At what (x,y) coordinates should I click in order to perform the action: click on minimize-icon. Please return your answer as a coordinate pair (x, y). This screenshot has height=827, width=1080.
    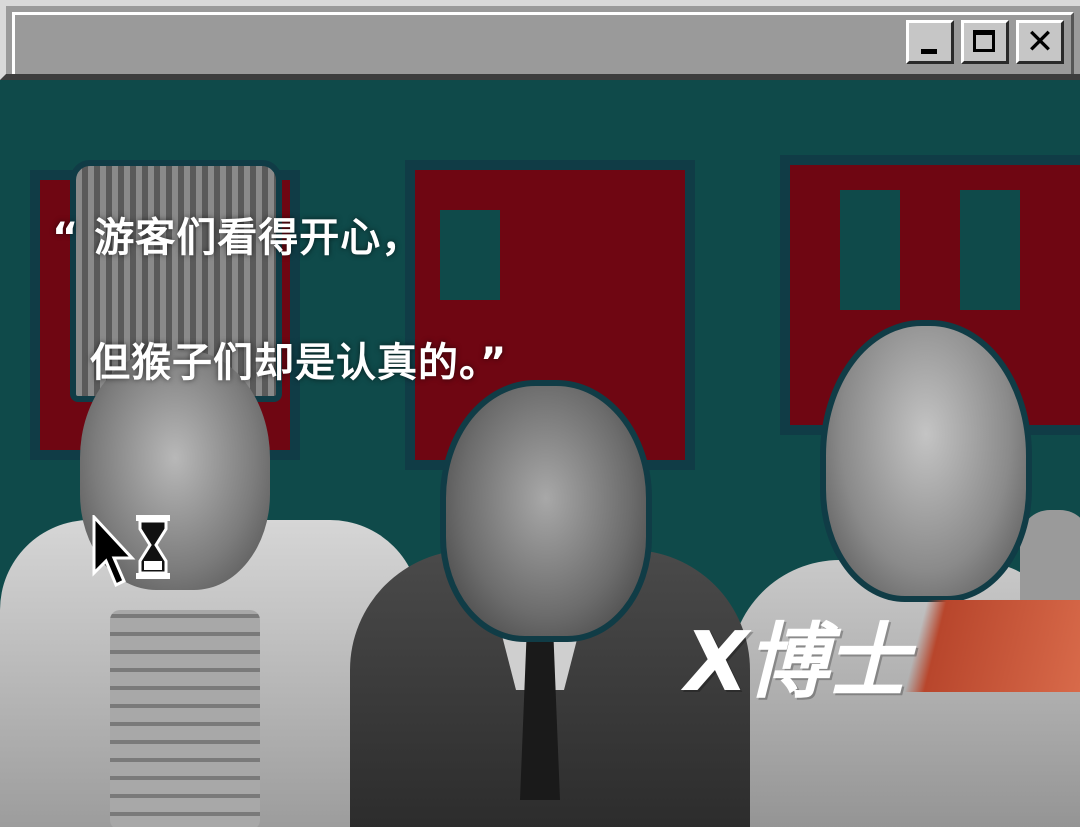
    Looking at the image, I should click on (929, 51).